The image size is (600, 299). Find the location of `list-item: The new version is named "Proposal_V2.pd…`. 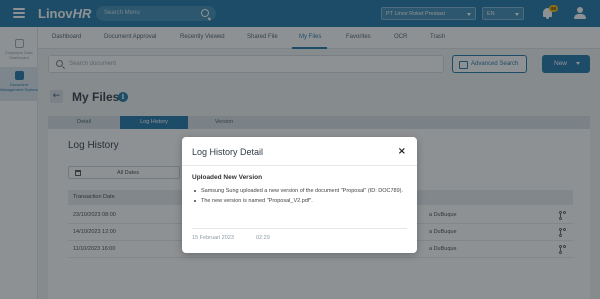

list-item: The new version is named "Proposal_V2.pd… is located at coordinates (299, 201).